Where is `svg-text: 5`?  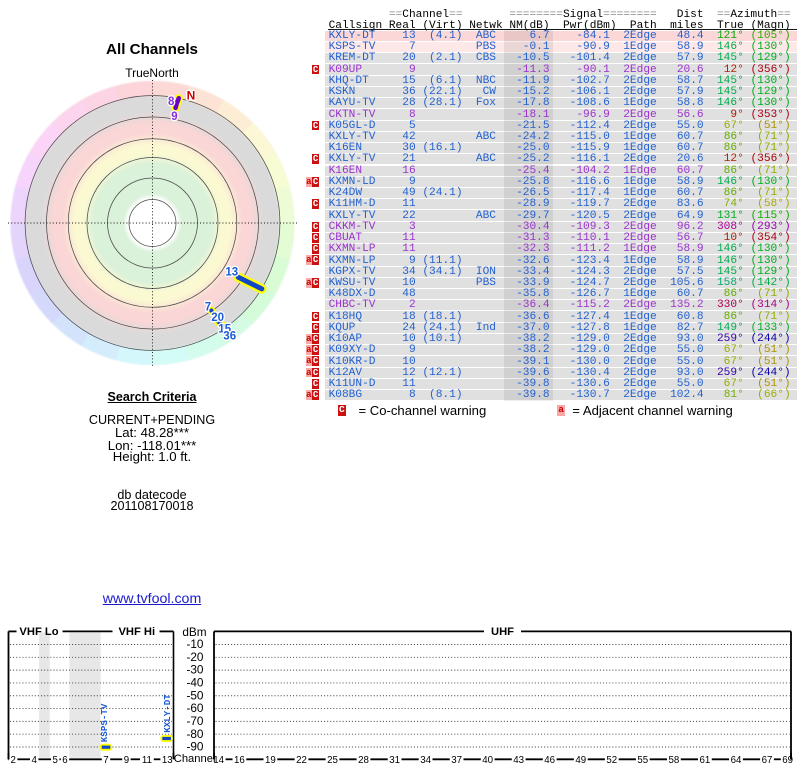 svg-text: 5 is located at coordinates (55, 760).